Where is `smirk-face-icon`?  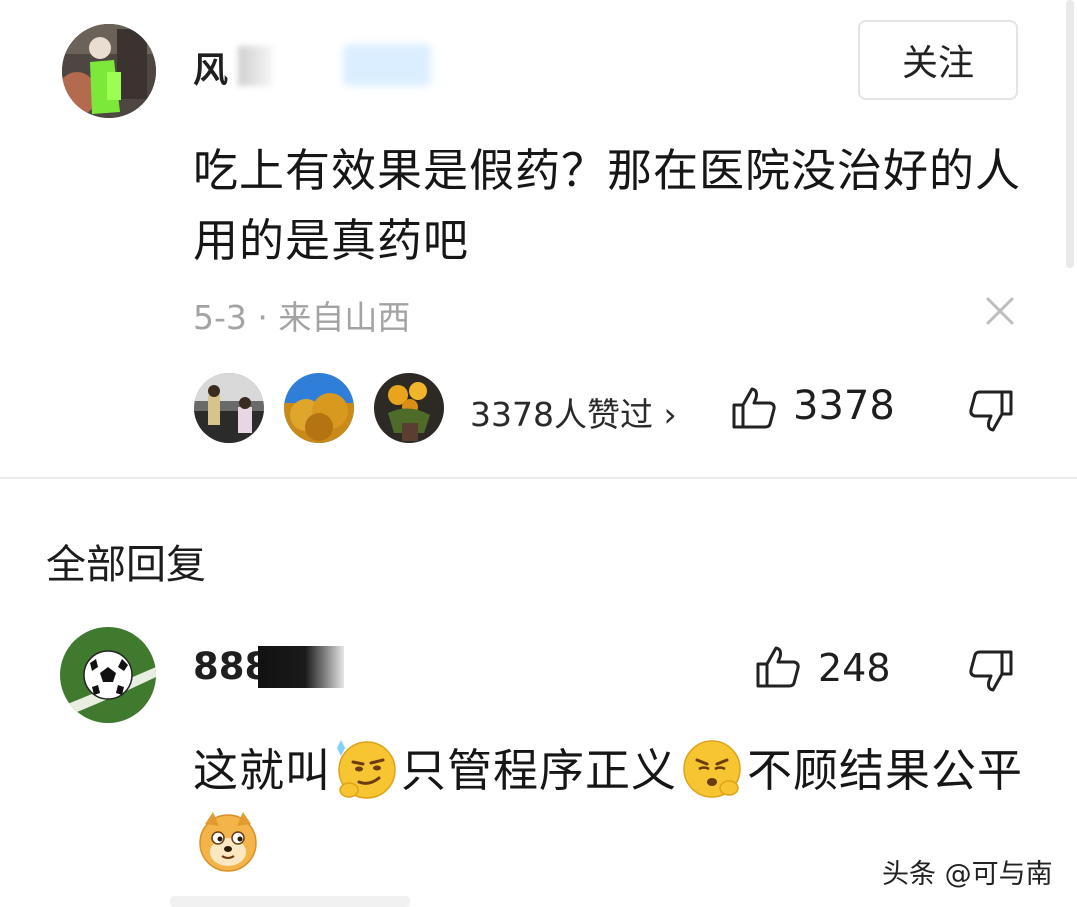 smirk-face-icon is located at coordinates (366, 769).